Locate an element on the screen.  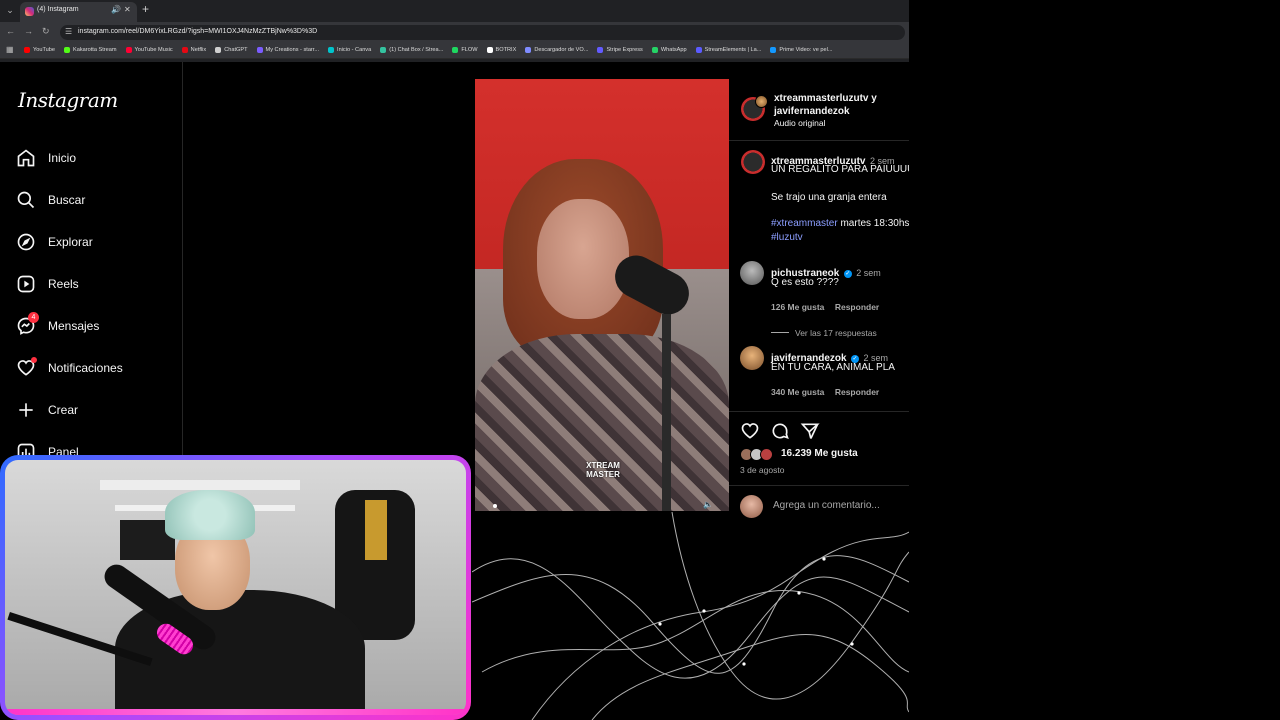
like-heart-icon is located at coordinates (750, 431).